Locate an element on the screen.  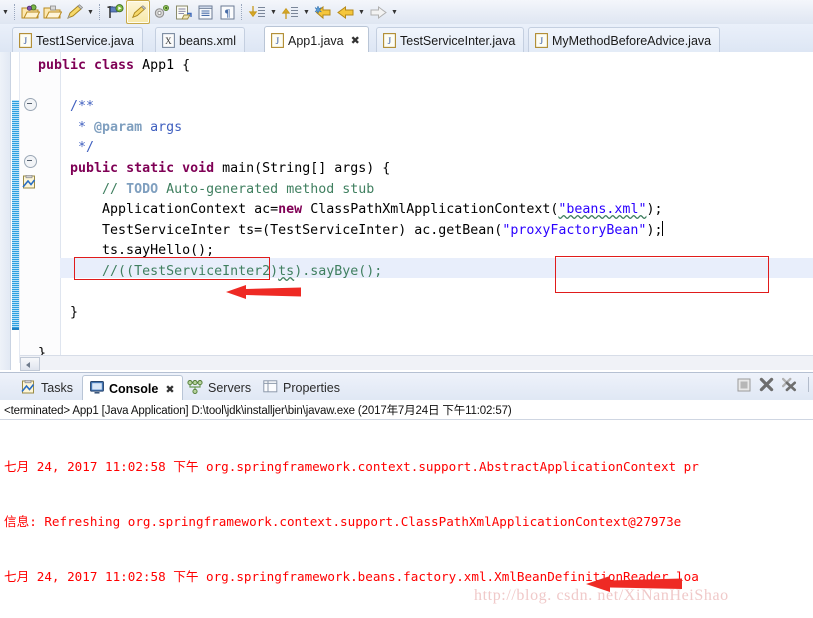
editor-change-bar is located at coordinates (15, 215).